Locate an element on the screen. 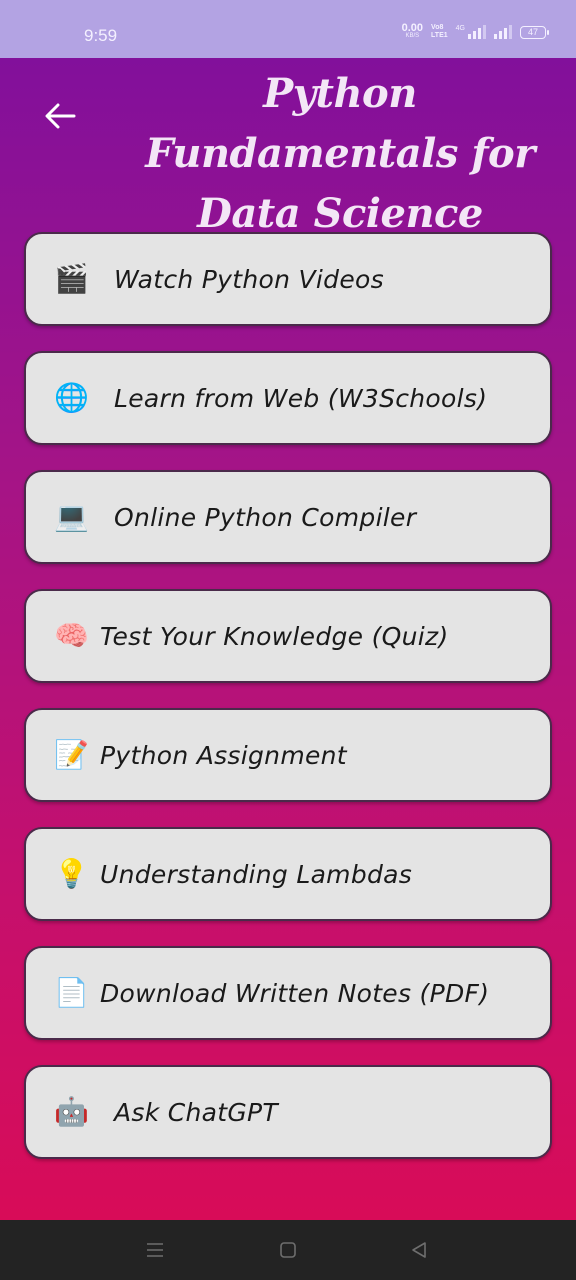  menu-item-download-notes: 📄 Download Written Notes (PDF) is located at coordinates (288, 993).